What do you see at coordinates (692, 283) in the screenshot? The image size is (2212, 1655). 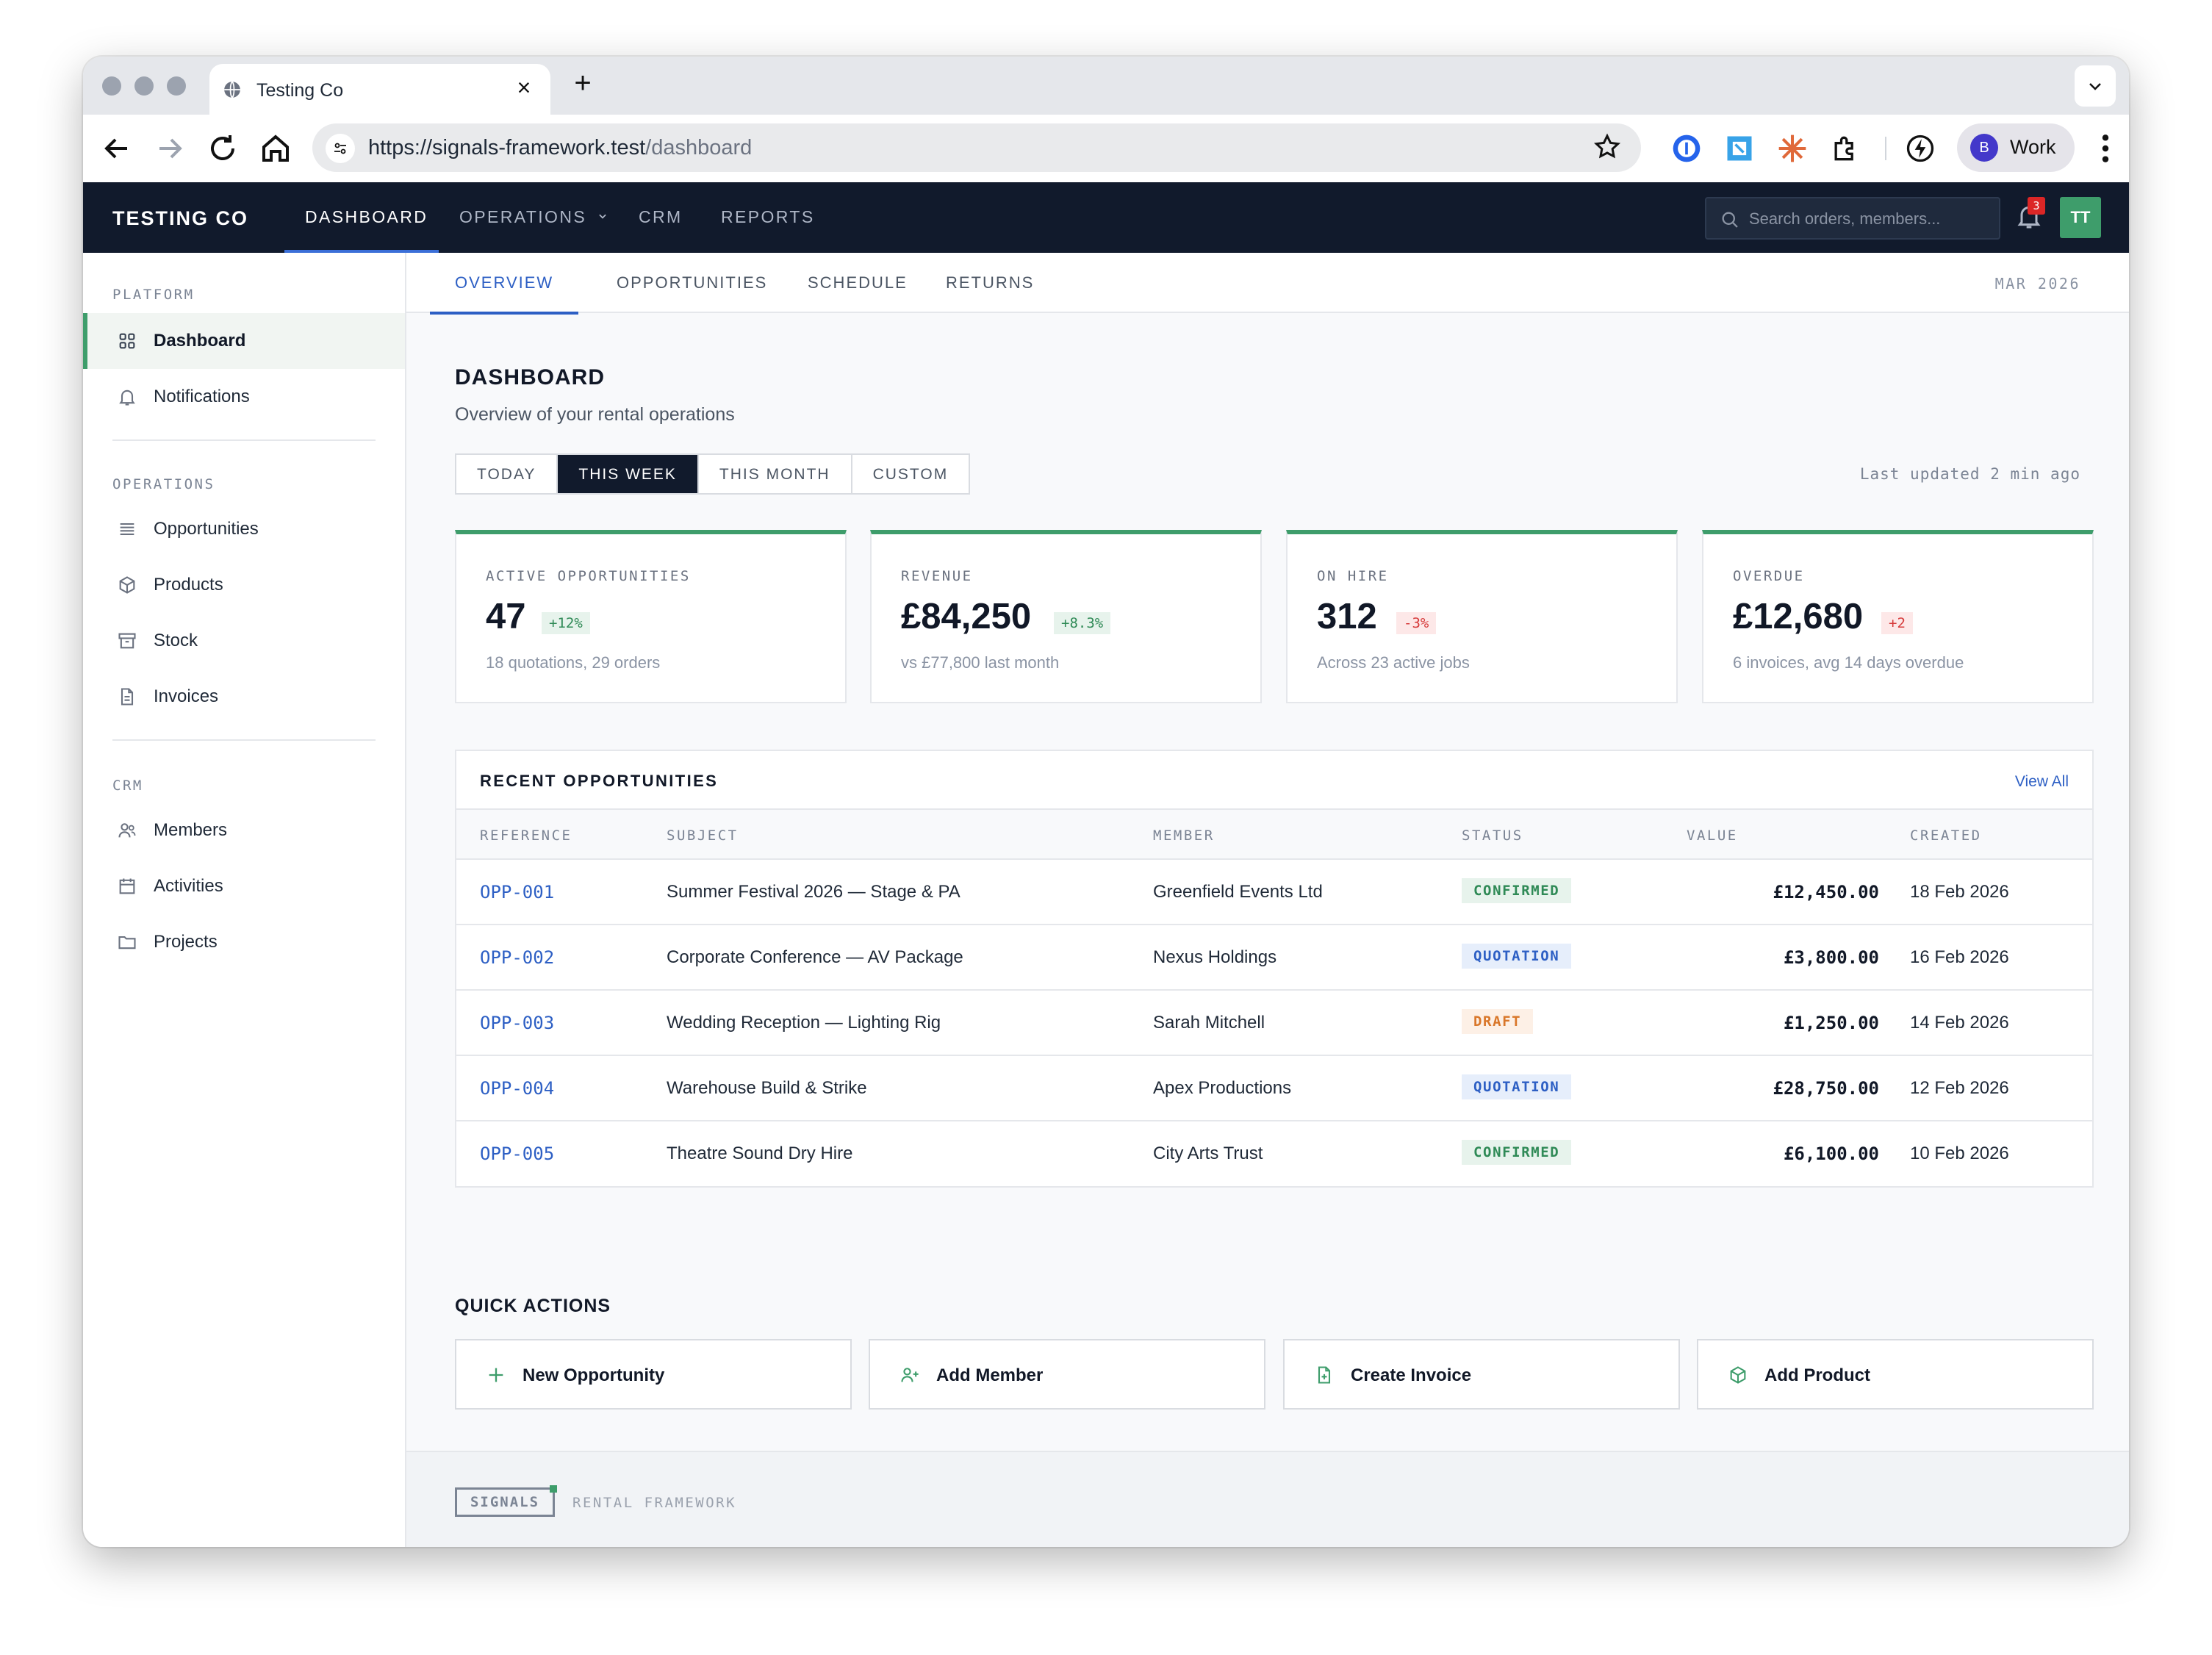 I see `tab-opportunities: OPPORTUNITIES` at bounding box center [692, 283].